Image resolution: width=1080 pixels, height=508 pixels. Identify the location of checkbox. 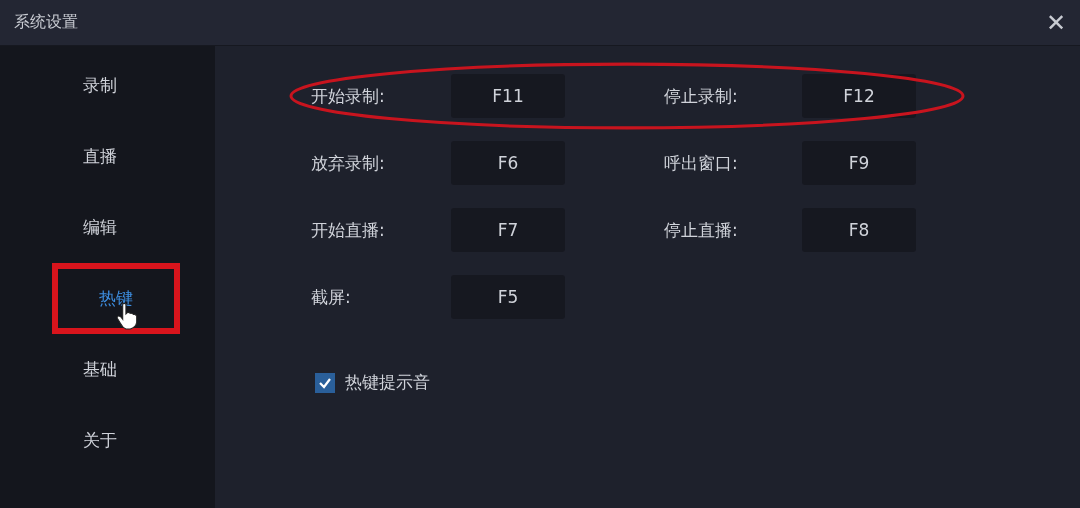
(325, 382).